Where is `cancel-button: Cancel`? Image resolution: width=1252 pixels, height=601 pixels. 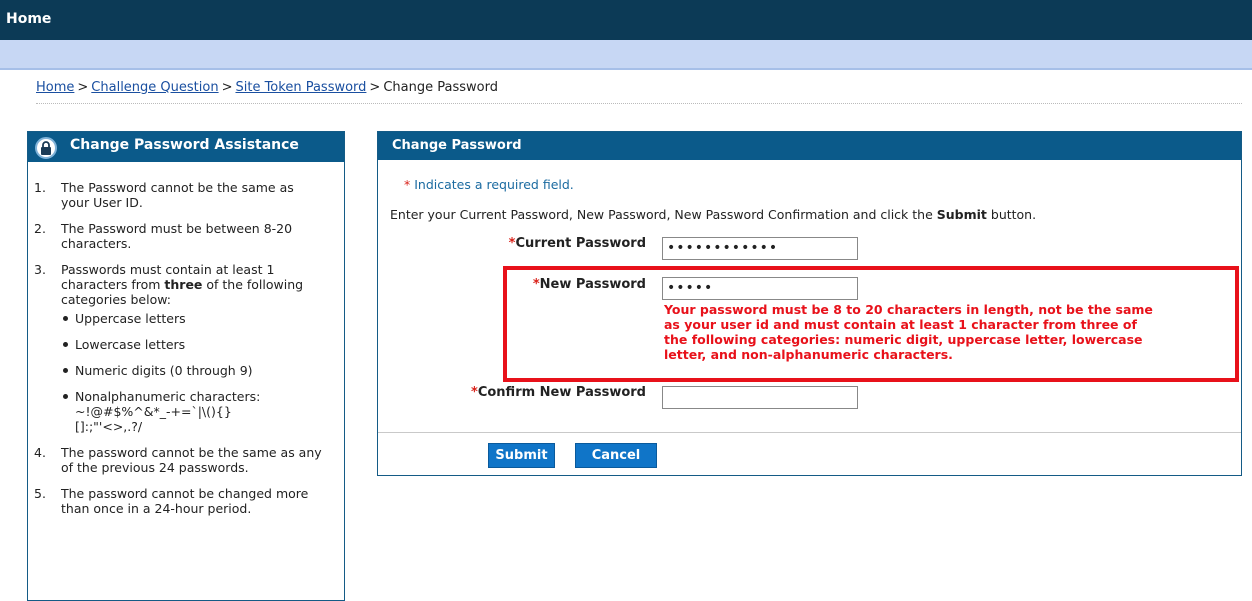
cancel-button: Cancel is located at coordinates (616, 455).